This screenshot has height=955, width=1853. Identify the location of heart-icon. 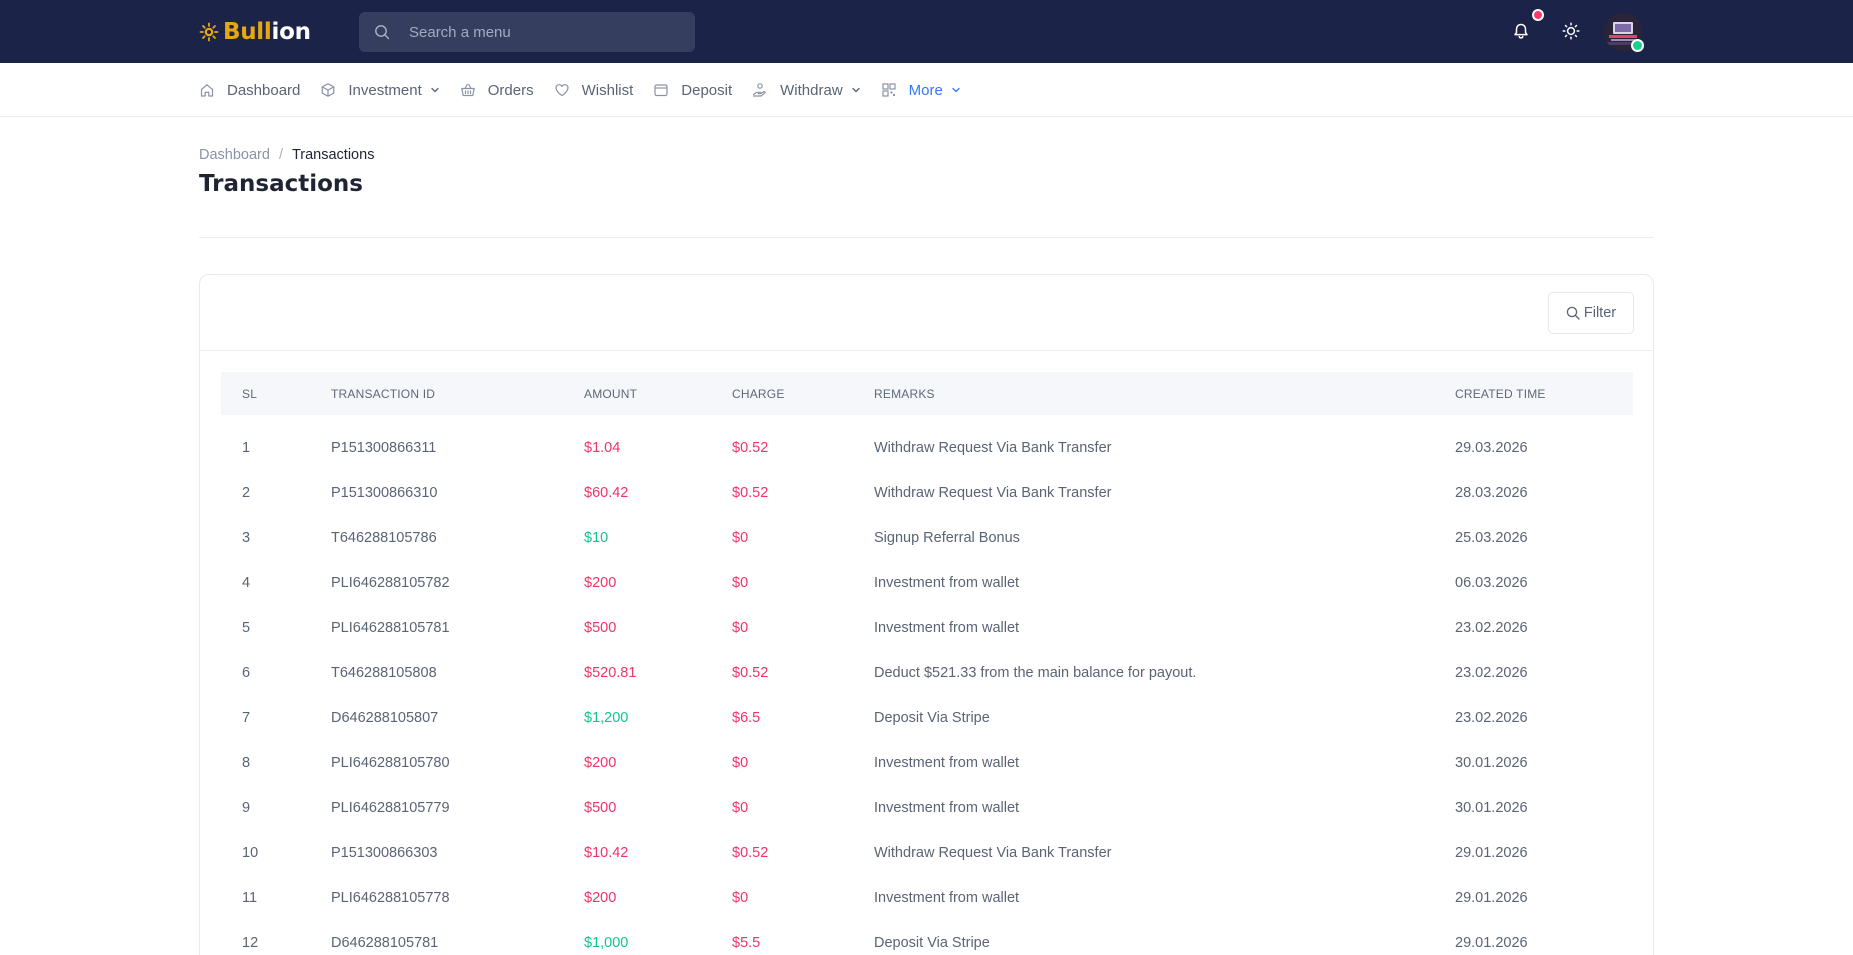
(562, 90).